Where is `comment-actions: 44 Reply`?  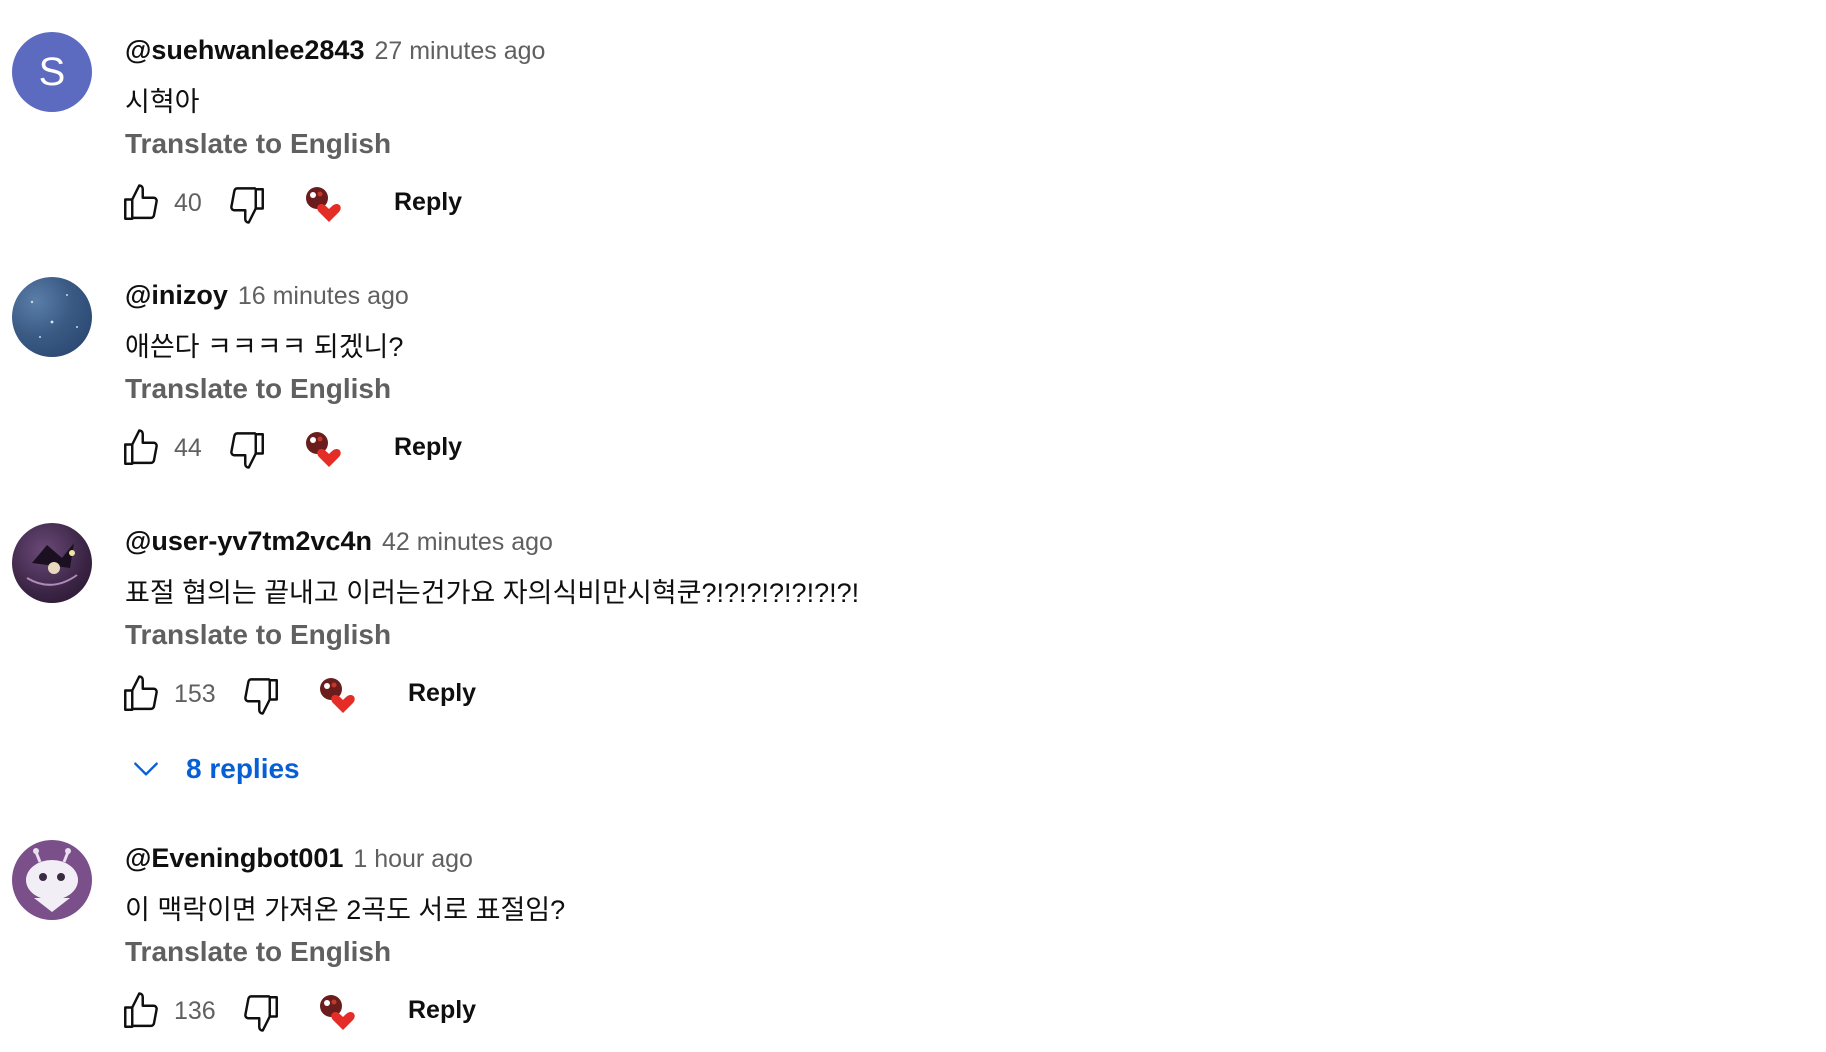 comment-actions: 44 Reply is located at coordinates (520, 452).